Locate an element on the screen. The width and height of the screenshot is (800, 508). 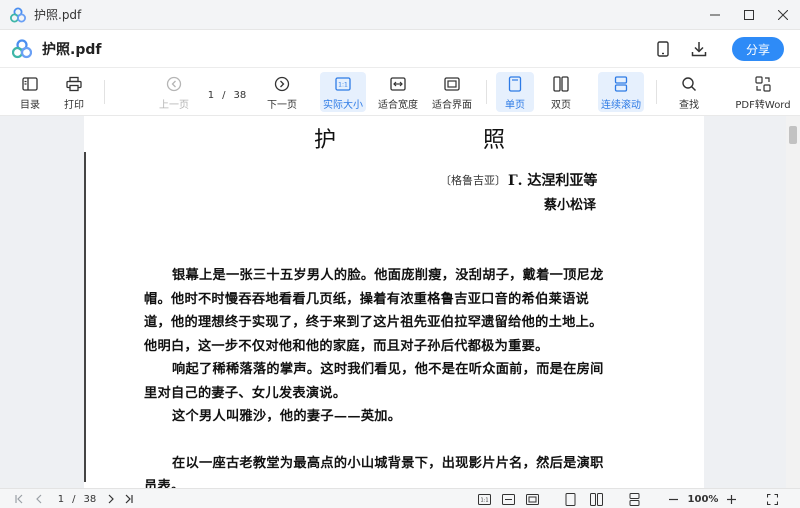
scrollbar-thumb is located at coordinates (793, 135).